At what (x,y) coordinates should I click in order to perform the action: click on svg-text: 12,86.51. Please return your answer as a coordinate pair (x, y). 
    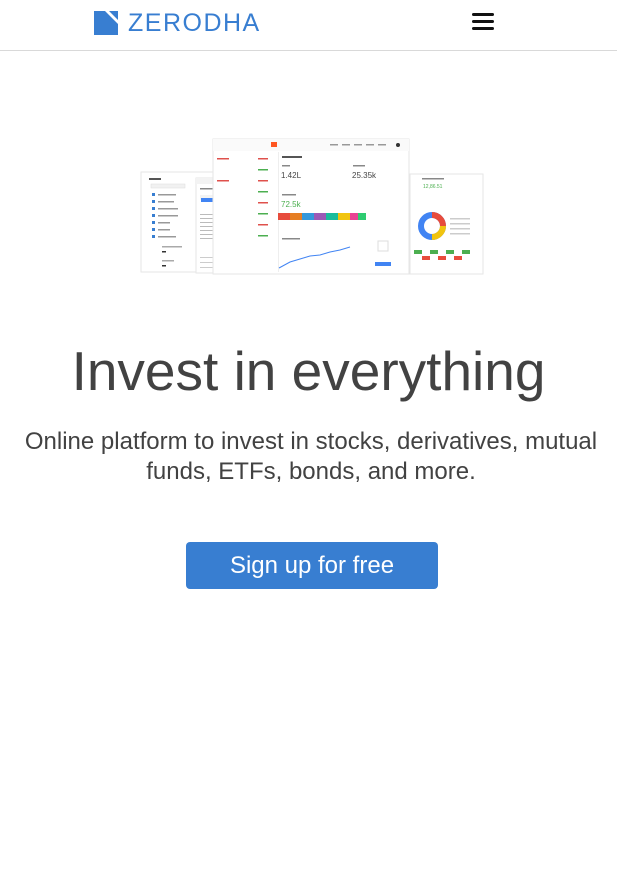
    Looking at the image, I should click on (433, 187).